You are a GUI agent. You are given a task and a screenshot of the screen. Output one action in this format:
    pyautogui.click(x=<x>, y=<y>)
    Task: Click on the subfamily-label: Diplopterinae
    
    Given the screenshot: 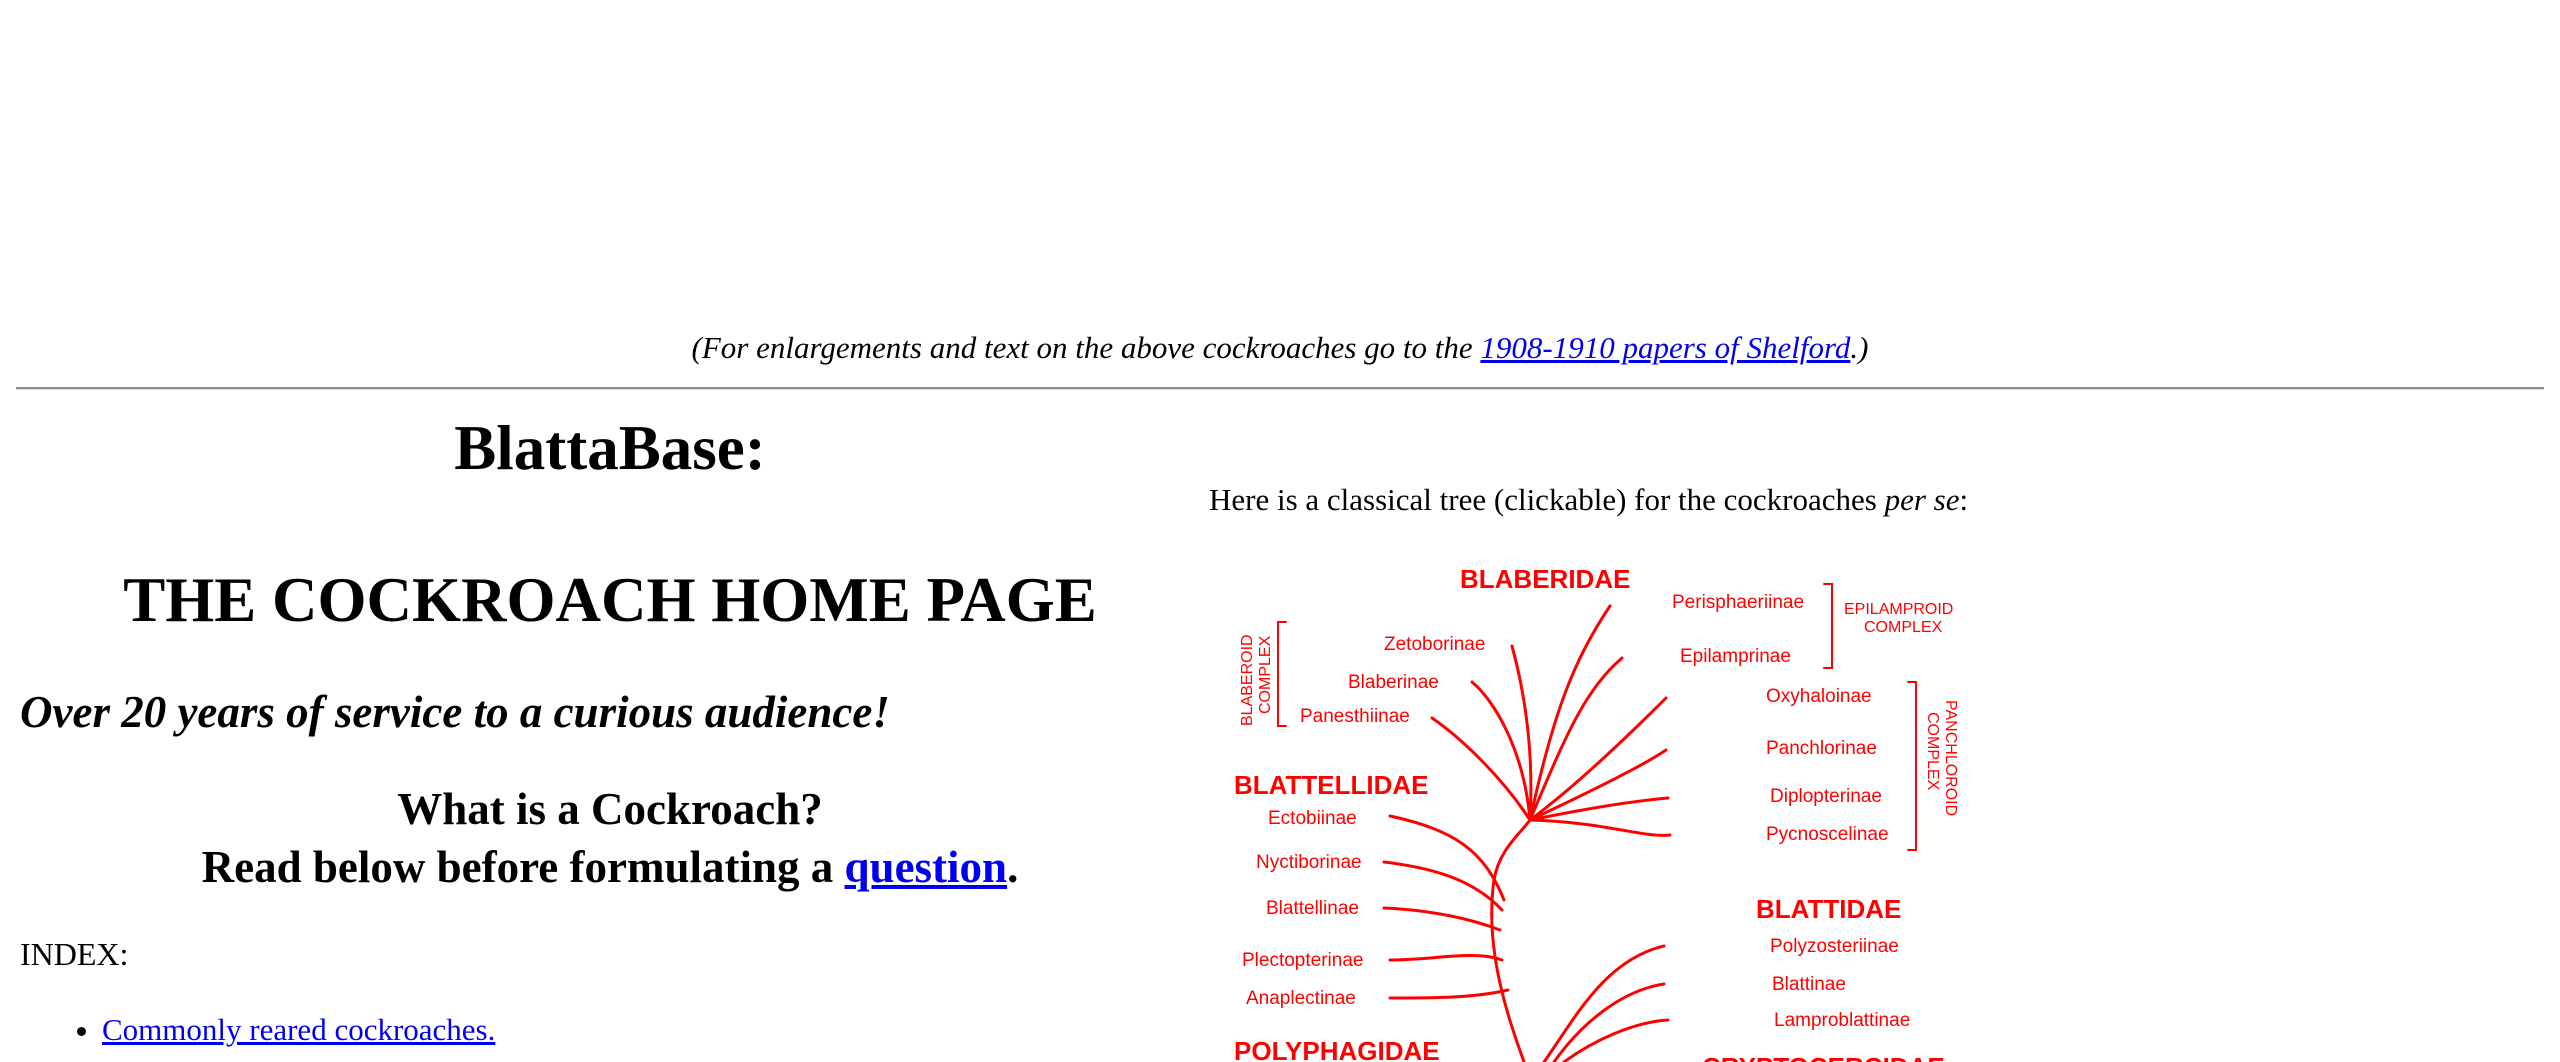 What is the action you would take?
    pyautogui.click(x=1826, y=796)
    